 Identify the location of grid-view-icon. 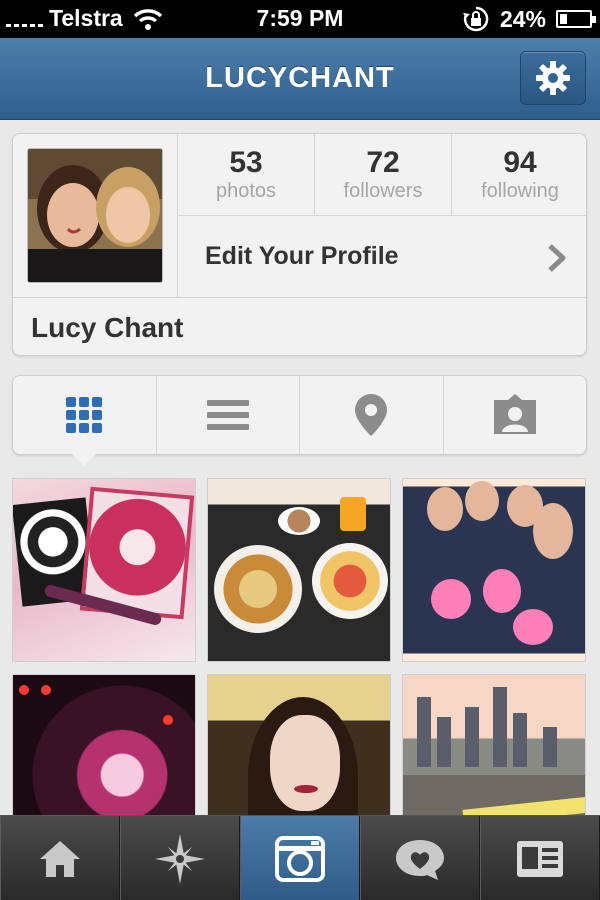
(84, 415).